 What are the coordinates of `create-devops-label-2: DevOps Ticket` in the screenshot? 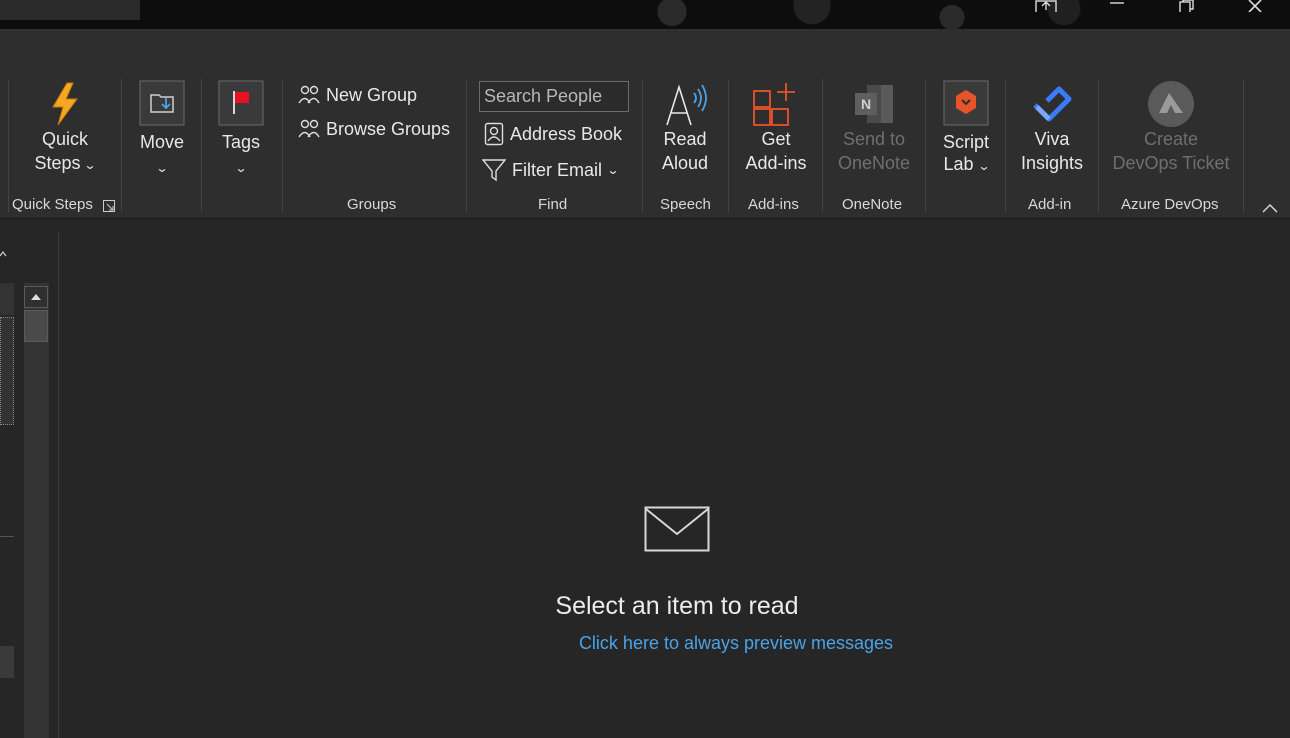 It's located at (1171, 163).